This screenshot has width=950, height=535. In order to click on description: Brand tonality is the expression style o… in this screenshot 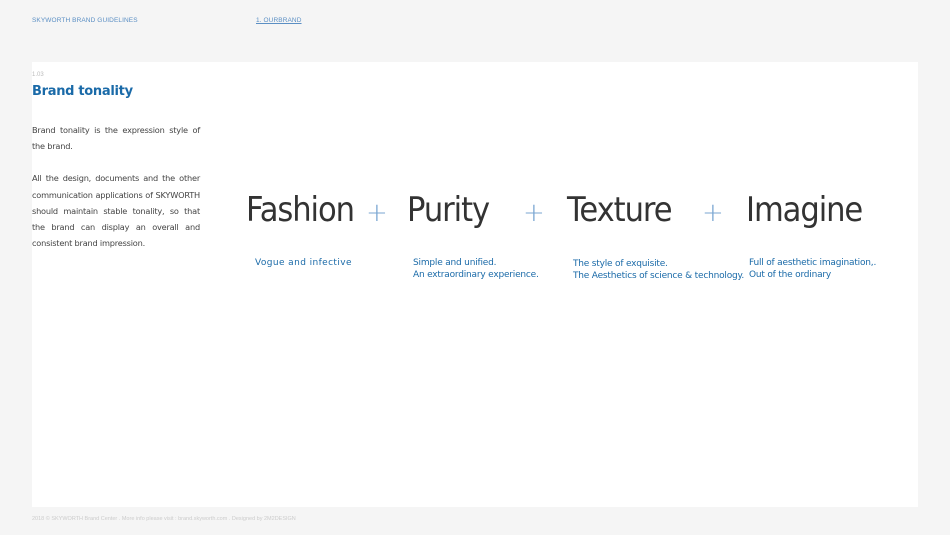, I will do `click(116, 194)`.